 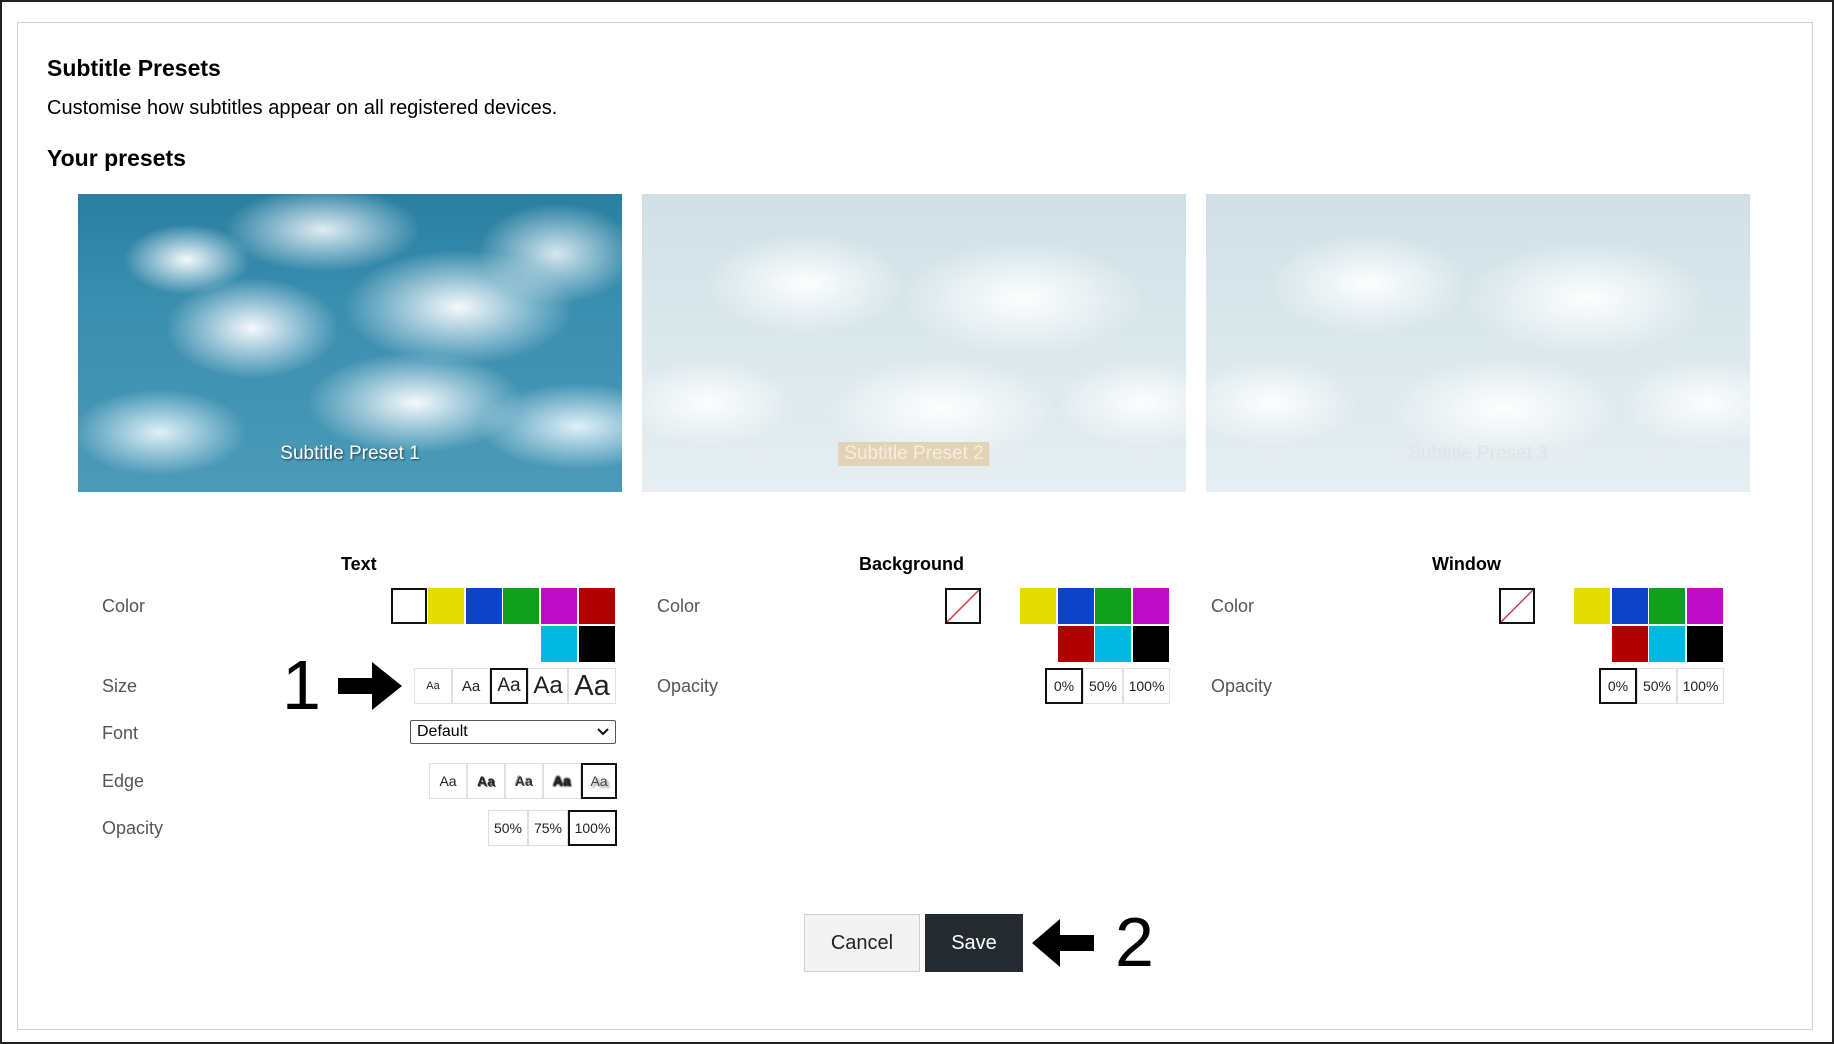 What do you see at coordinates (442, 731) in the screenshot?
I see `font-select-value: Default` at bounding box center [442, 731].